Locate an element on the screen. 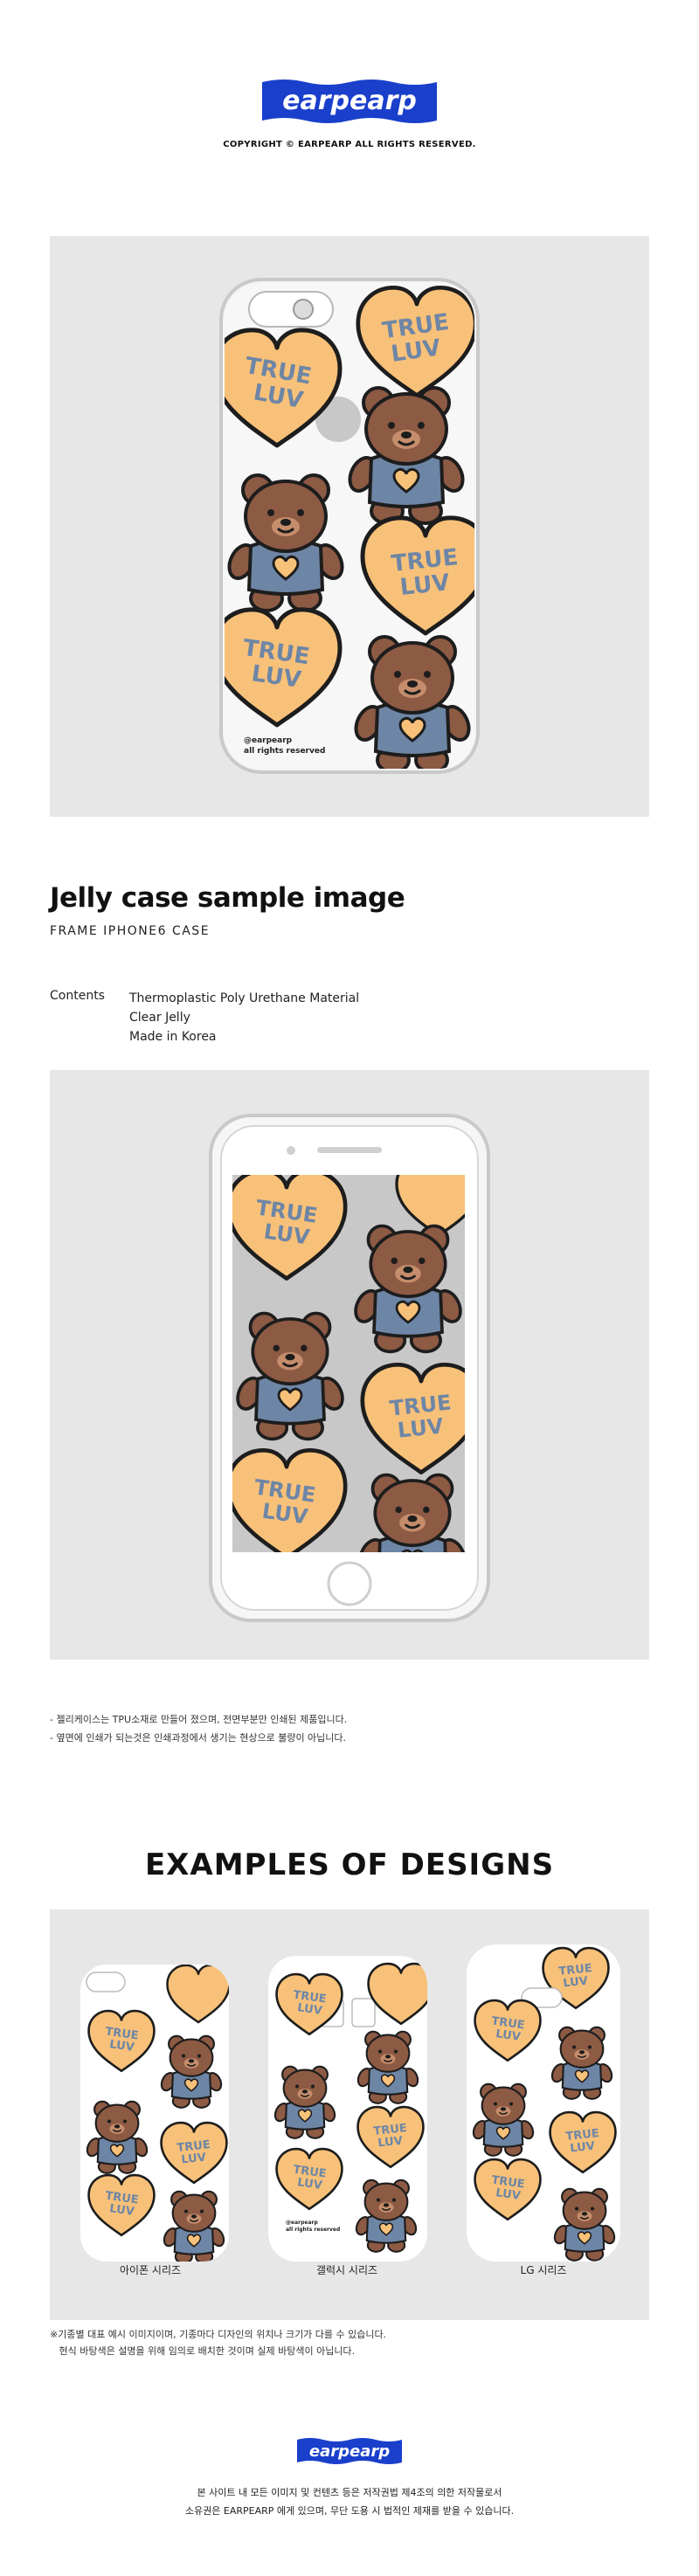 This screenshot has width=699, height=2576. contents-item: Clear Jelly is located at coordinates (159, 1018).